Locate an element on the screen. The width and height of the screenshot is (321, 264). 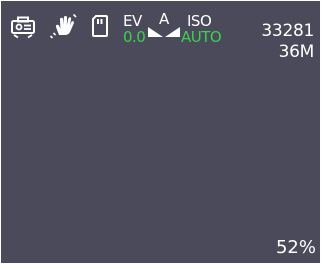
ev-label: EV is located at coordinates (132, 21).